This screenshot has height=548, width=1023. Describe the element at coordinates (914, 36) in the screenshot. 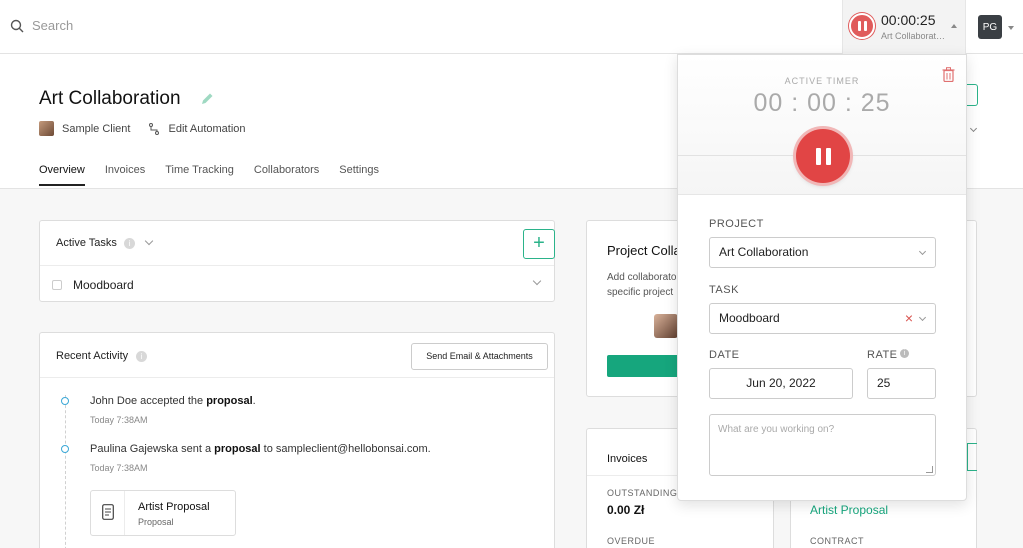

I see `timer-chip-project: Art Collaboration` at that location.